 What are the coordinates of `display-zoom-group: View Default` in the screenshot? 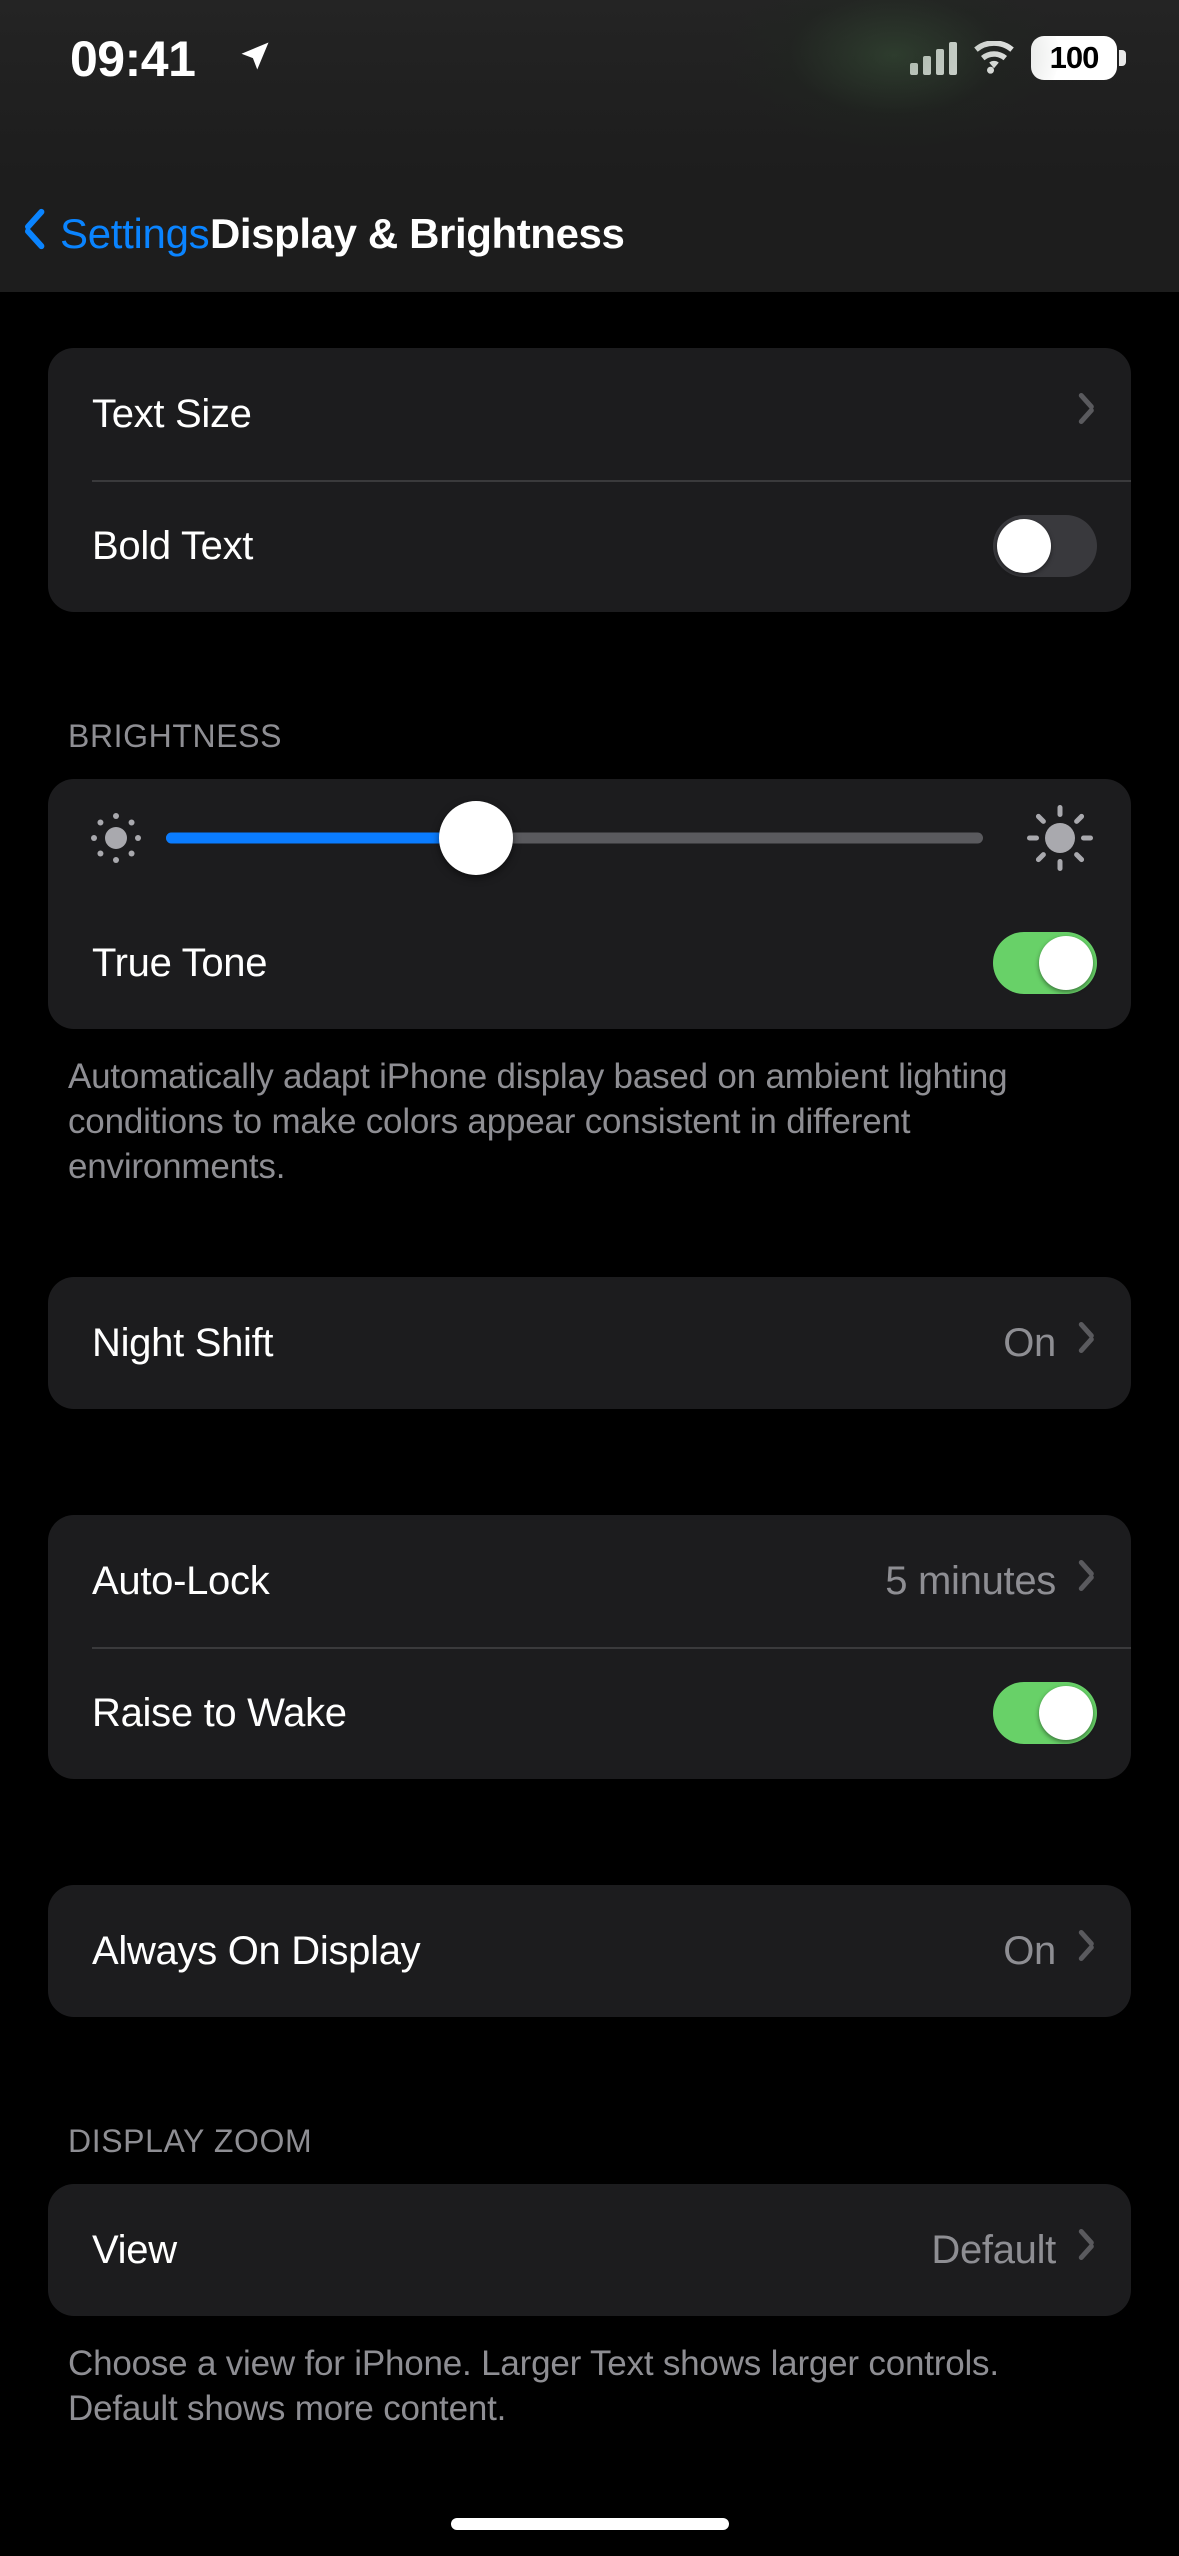 It's located at (589, 2250).